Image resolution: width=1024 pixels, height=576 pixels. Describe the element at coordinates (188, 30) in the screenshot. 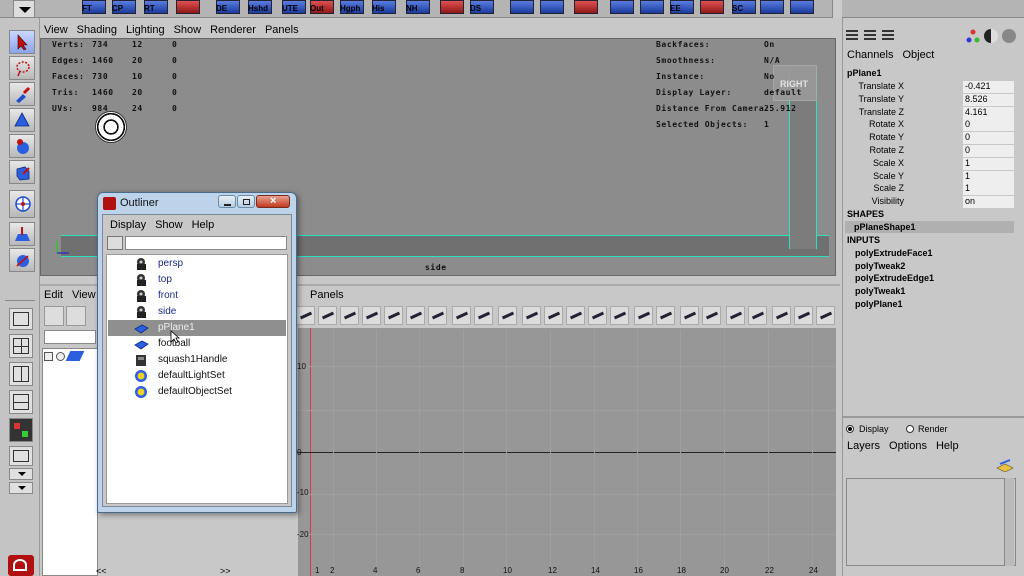

I see `menu-show: Show` at that location.